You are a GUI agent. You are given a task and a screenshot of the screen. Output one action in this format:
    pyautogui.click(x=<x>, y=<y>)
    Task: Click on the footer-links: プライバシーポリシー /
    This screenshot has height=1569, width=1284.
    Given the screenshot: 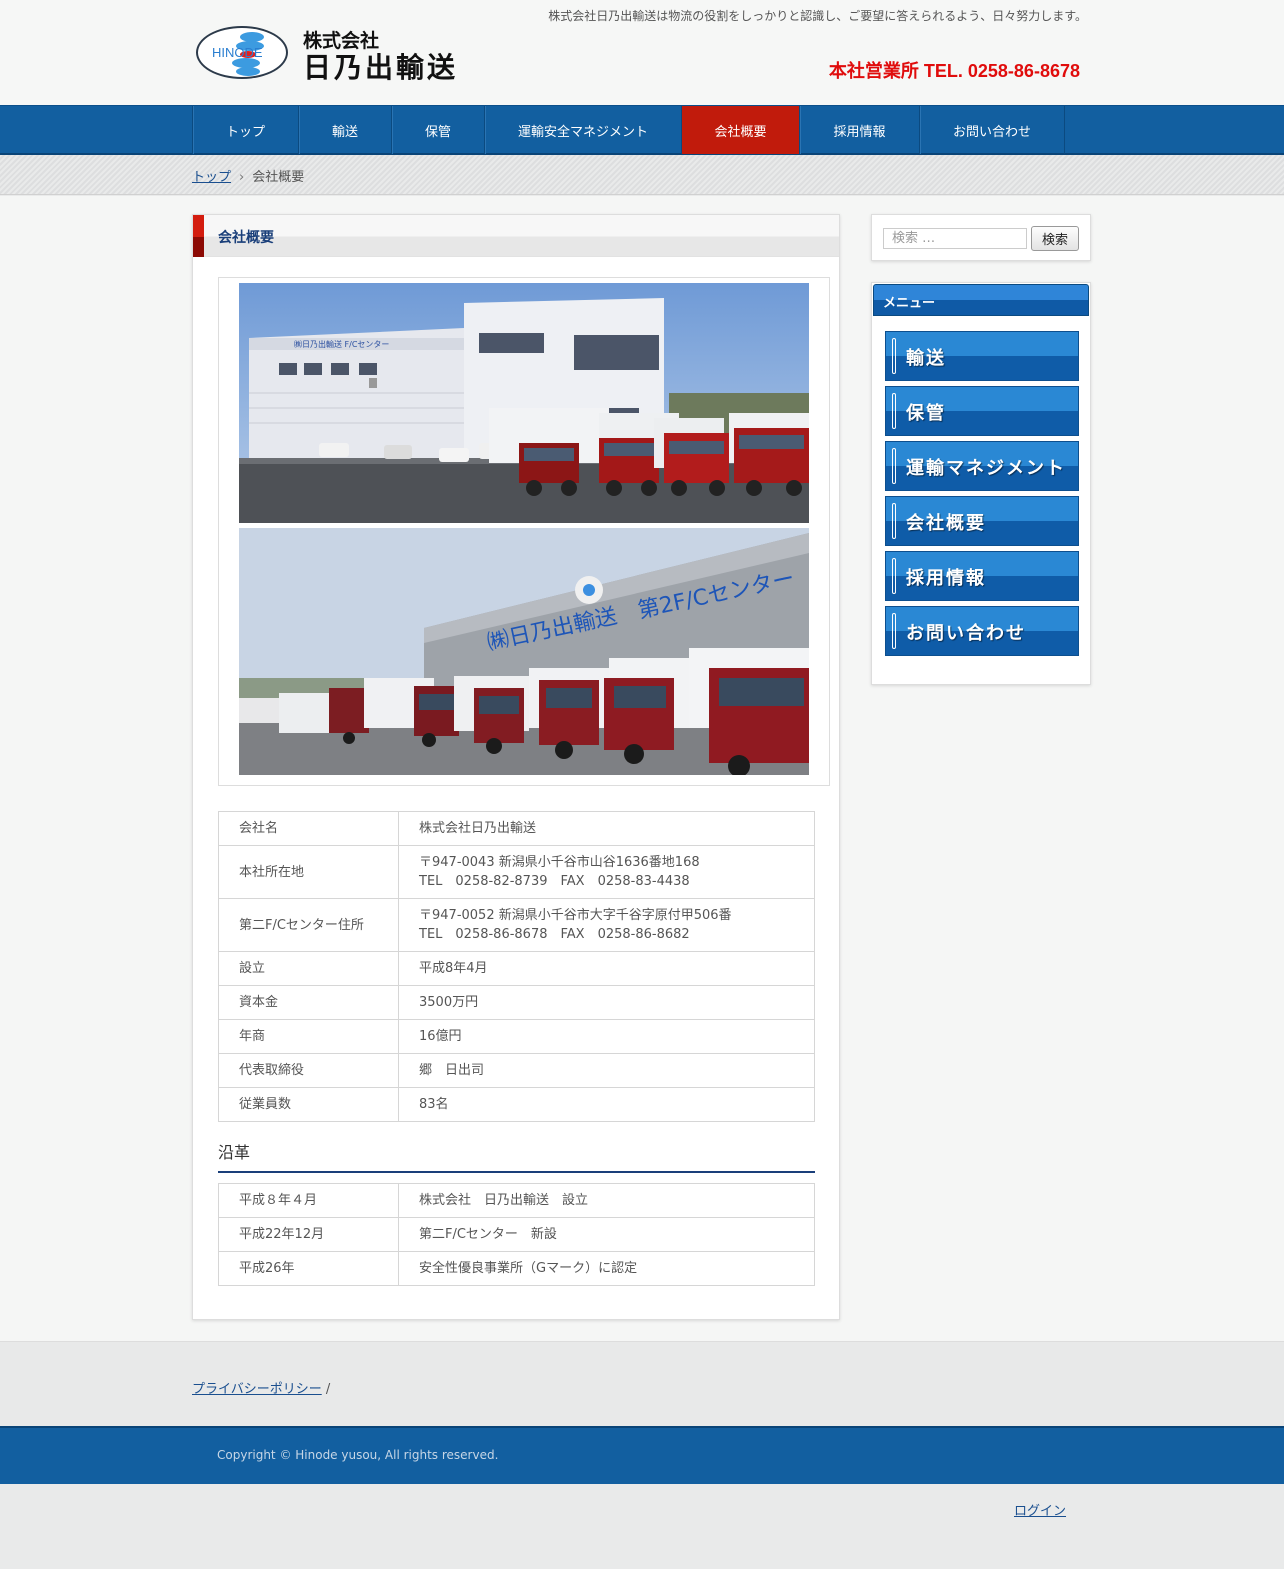 What is the action you would take?
    pyautogui.click(x=642, y=1383)
    